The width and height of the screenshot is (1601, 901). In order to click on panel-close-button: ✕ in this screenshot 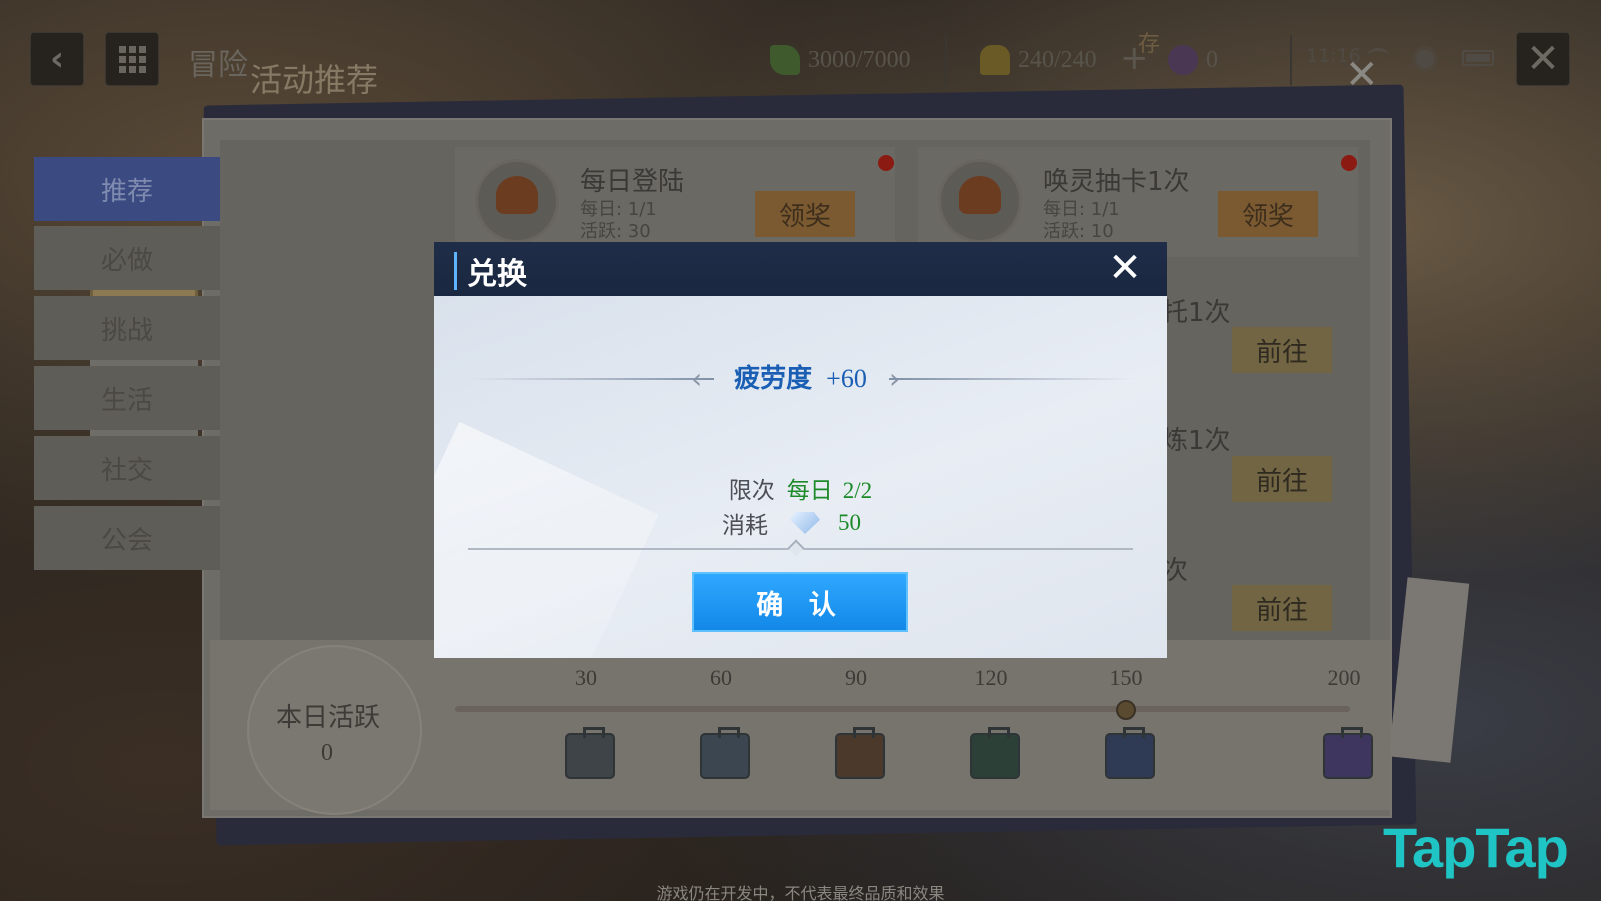, I will do `click(1362, 75)`.